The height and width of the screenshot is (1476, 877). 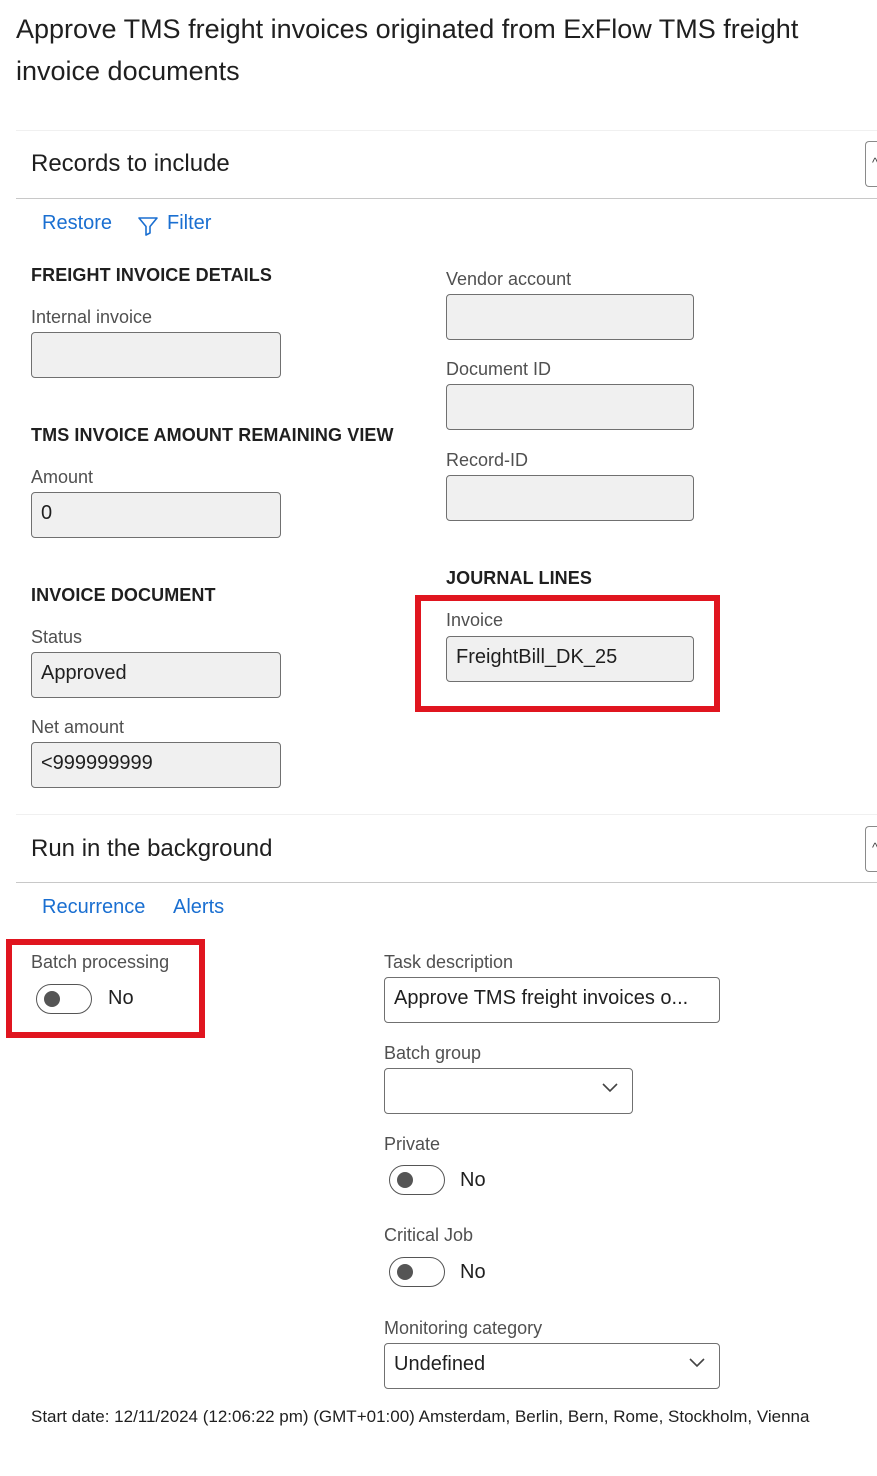 I want to click on restore-button: Restore, so click(x=77, y=223).